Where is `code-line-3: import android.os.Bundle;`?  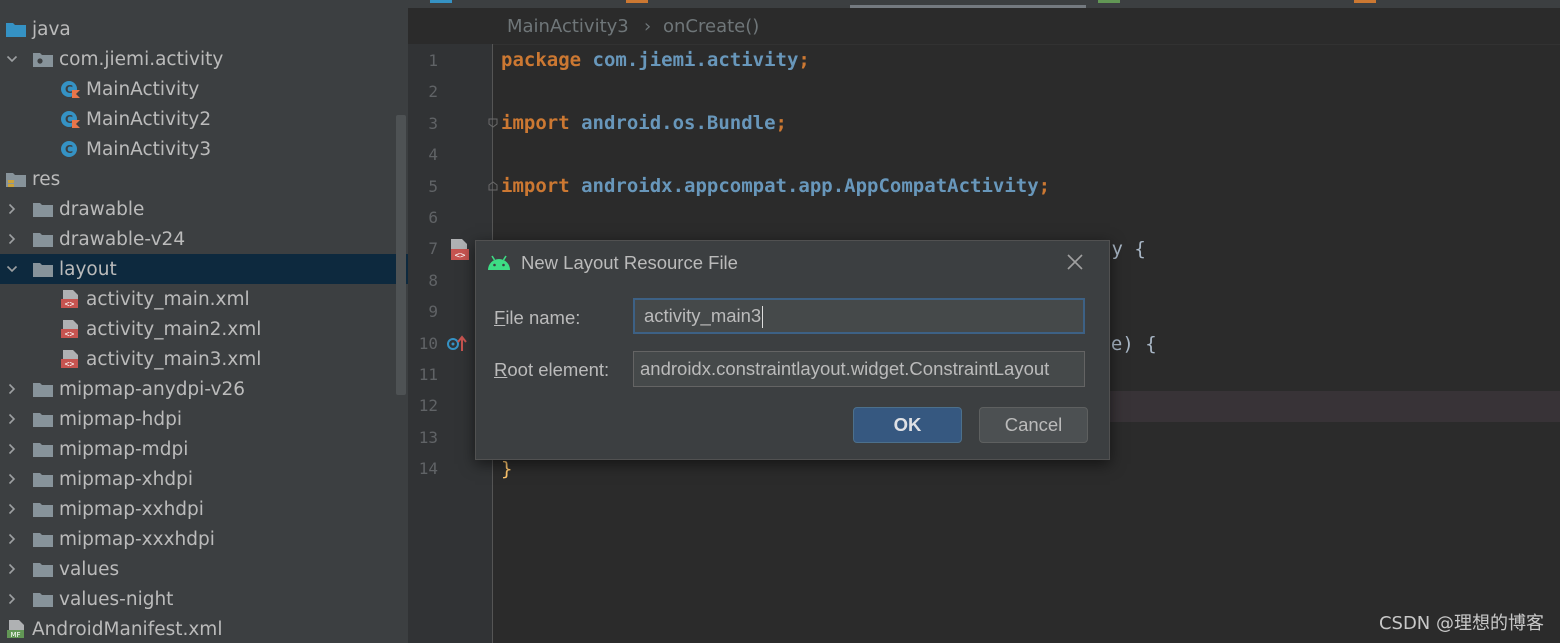 code-line-3: import android.os.Bundle; is located at coordinates (644, 123).